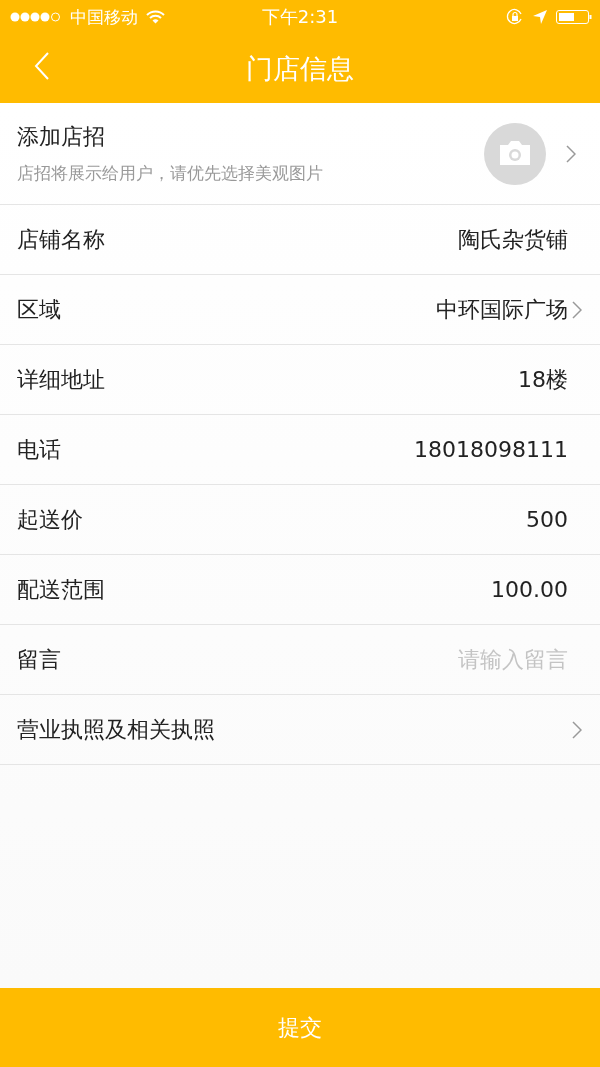  Describe the element at coordinates (540, 17) in the screenshot. I see `location-arrow-icon` at that location.